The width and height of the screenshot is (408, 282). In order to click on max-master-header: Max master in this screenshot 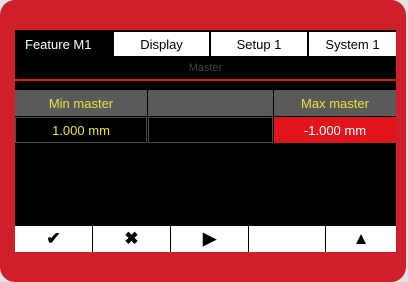, I will do `click(335, 103)`.